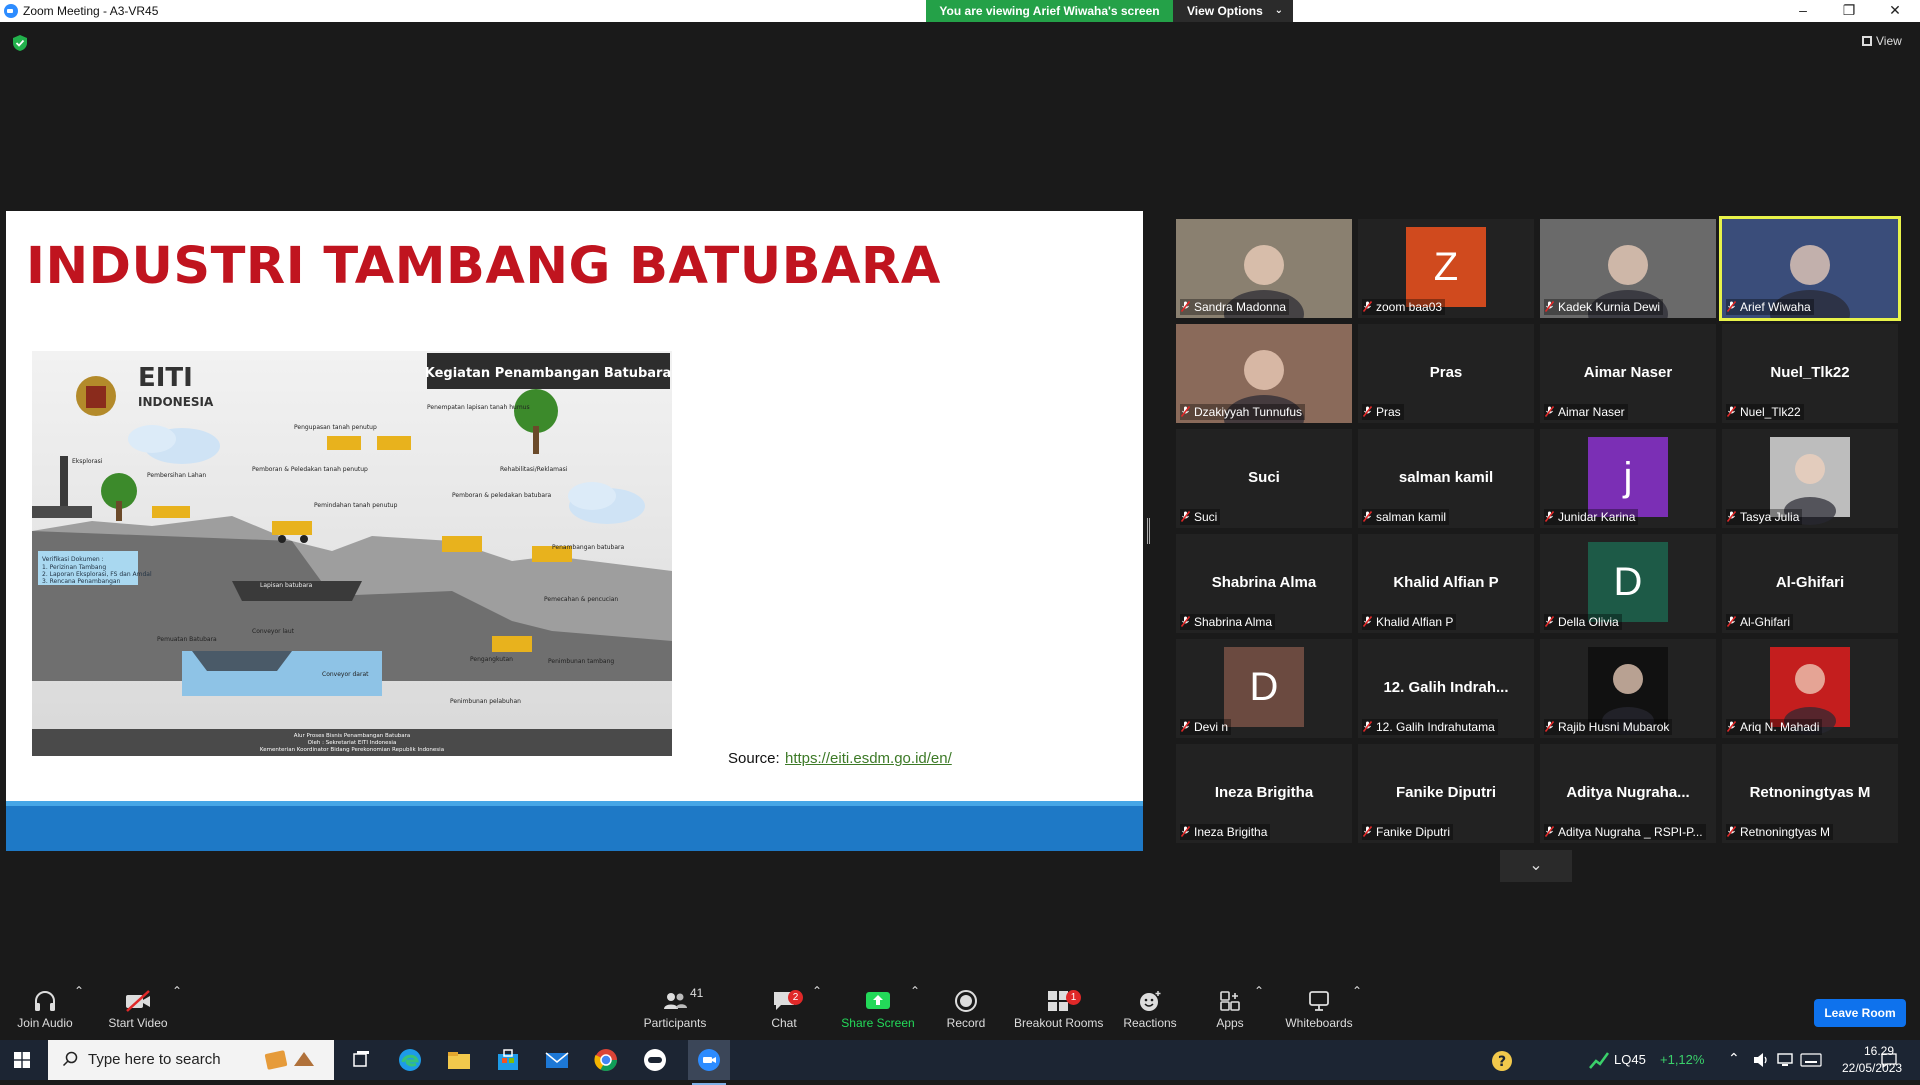 The width and height of the screenshot is (1920, 1085). I want to click on view-button: View, so click(1882, 41).